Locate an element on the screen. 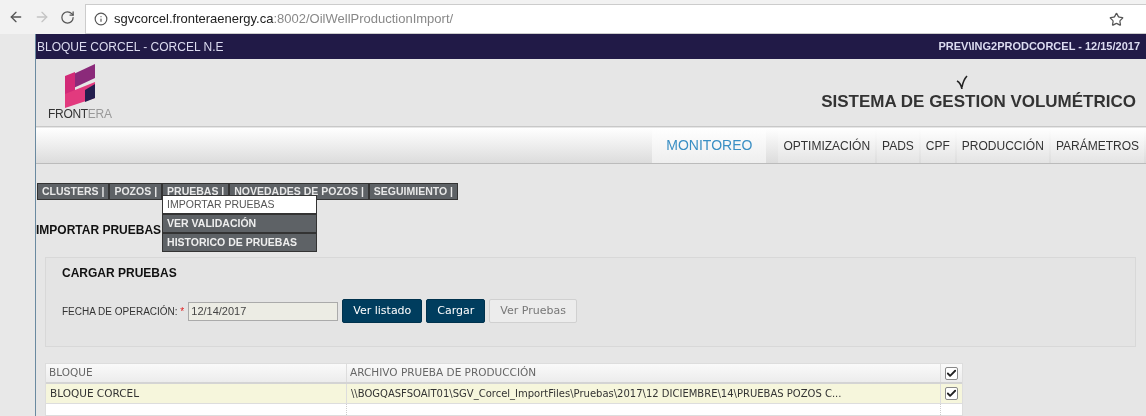 The width and height of the screenshot is (1146, 416). dropdown-item: VER VALIDACIÓN is located at coordinates (240, 223).